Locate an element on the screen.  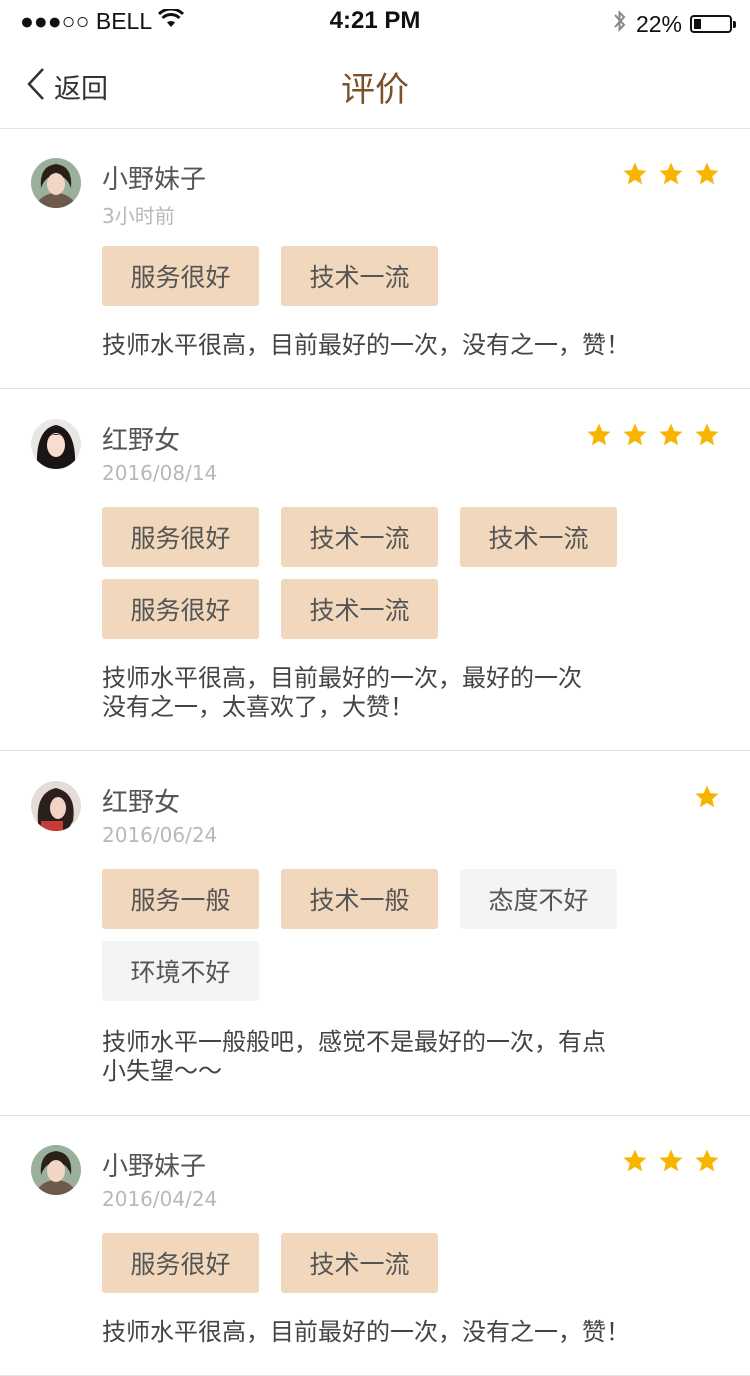
page-title: 评价 is located at coordinates (375, 90).